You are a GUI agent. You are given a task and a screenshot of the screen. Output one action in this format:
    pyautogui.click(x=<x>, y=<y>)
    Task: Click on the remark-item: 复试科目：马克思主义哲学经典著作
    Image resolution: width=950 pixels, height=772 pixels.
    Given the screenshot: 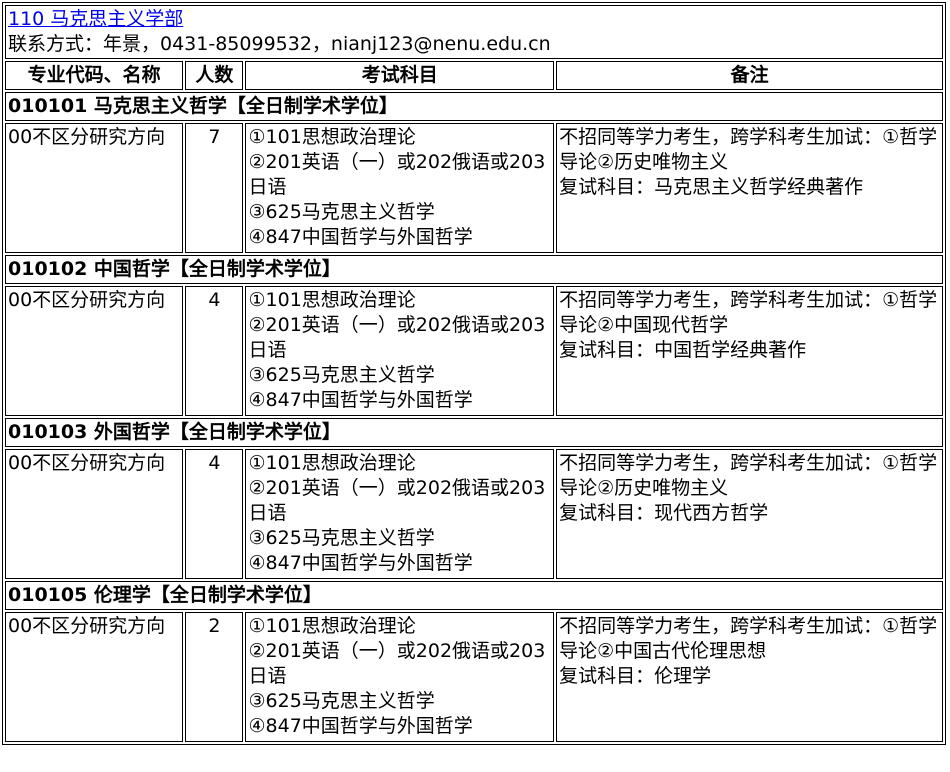 What is the action you would take?
    pyautogui.click(x=711, y=187)
    